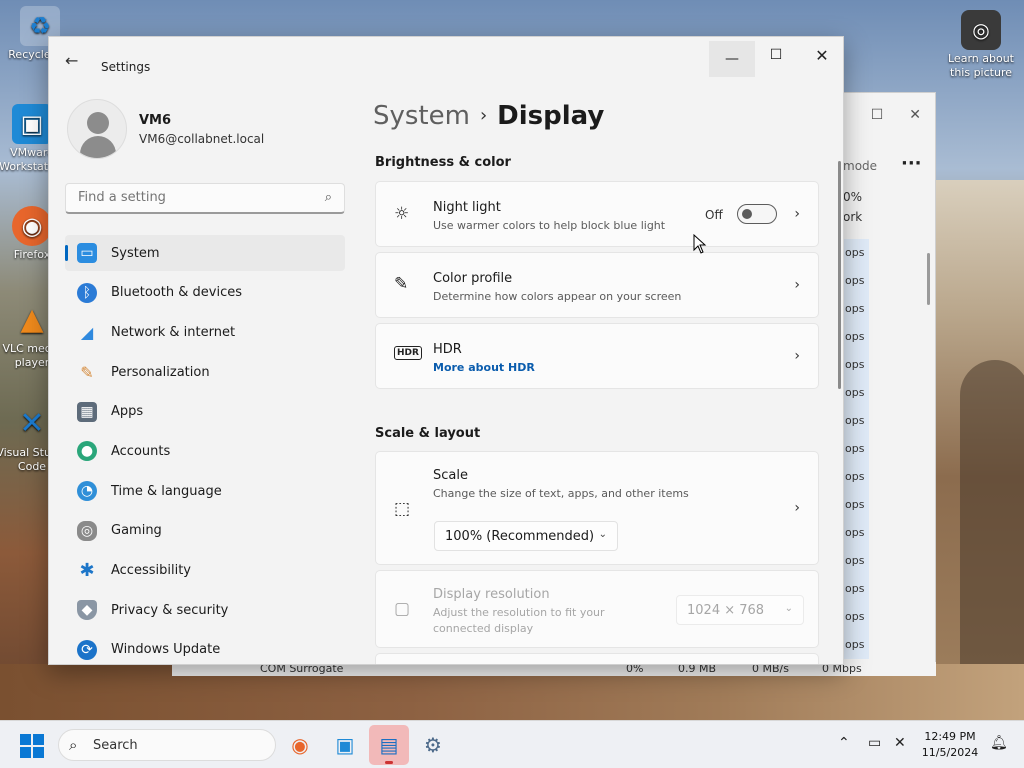 The width and height of the screenshot is (1024, 768). Describe the element at coordinates (821, 55) in the screenshot. I see `close-button: ✕` at that location.